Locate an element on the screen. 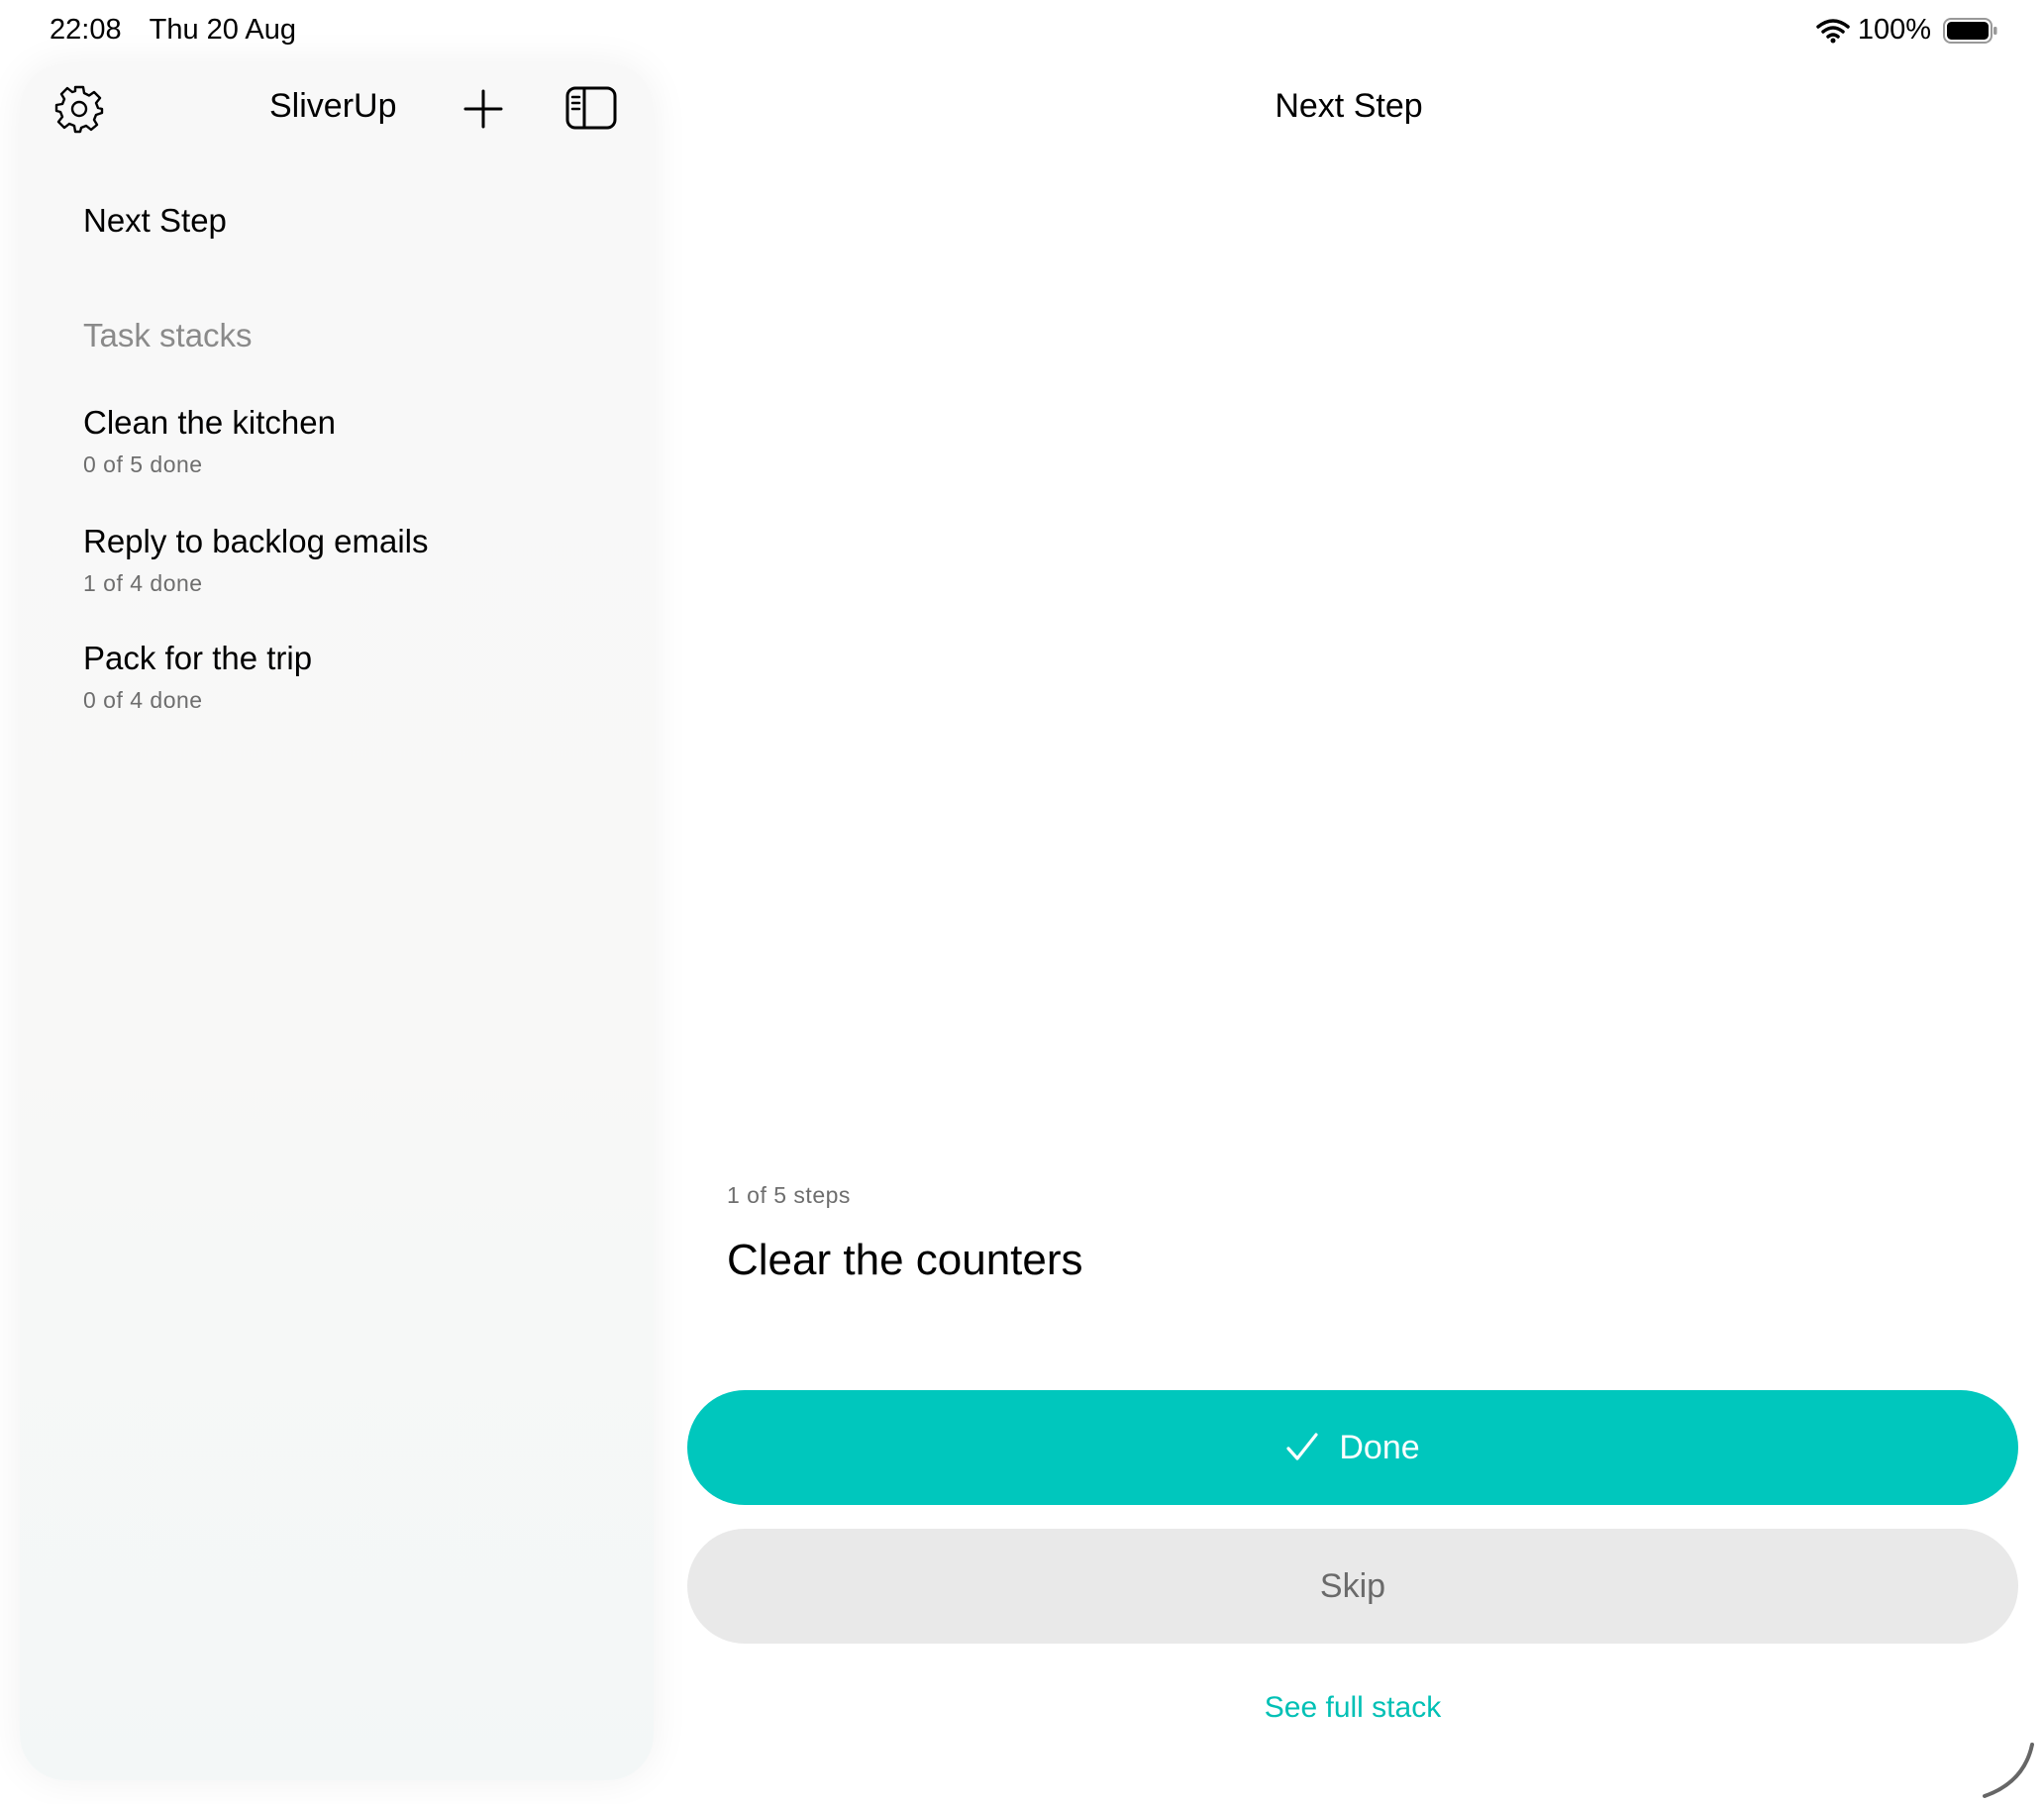 Image resolution: width=2044 pixels, height=1804 pixels. window-corner-indicator is located at coordinates (2008, 1771).